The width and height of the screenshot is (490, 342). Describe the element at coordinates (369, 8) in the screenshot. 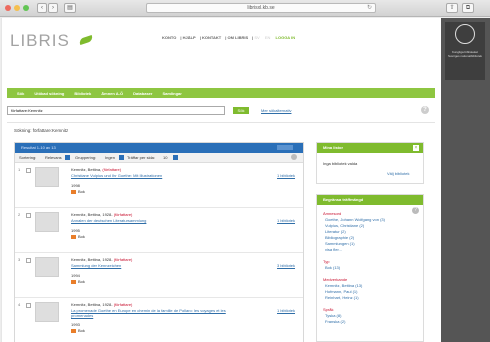

I see `reload-icon: ↻` at that location.